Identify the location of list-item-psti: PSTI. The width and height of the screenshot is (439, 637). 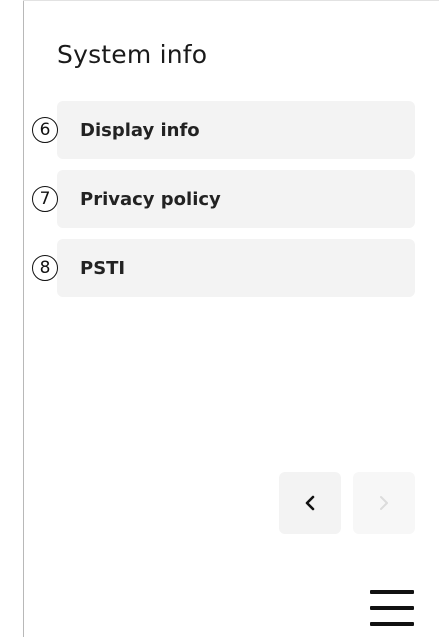
(236, 268).